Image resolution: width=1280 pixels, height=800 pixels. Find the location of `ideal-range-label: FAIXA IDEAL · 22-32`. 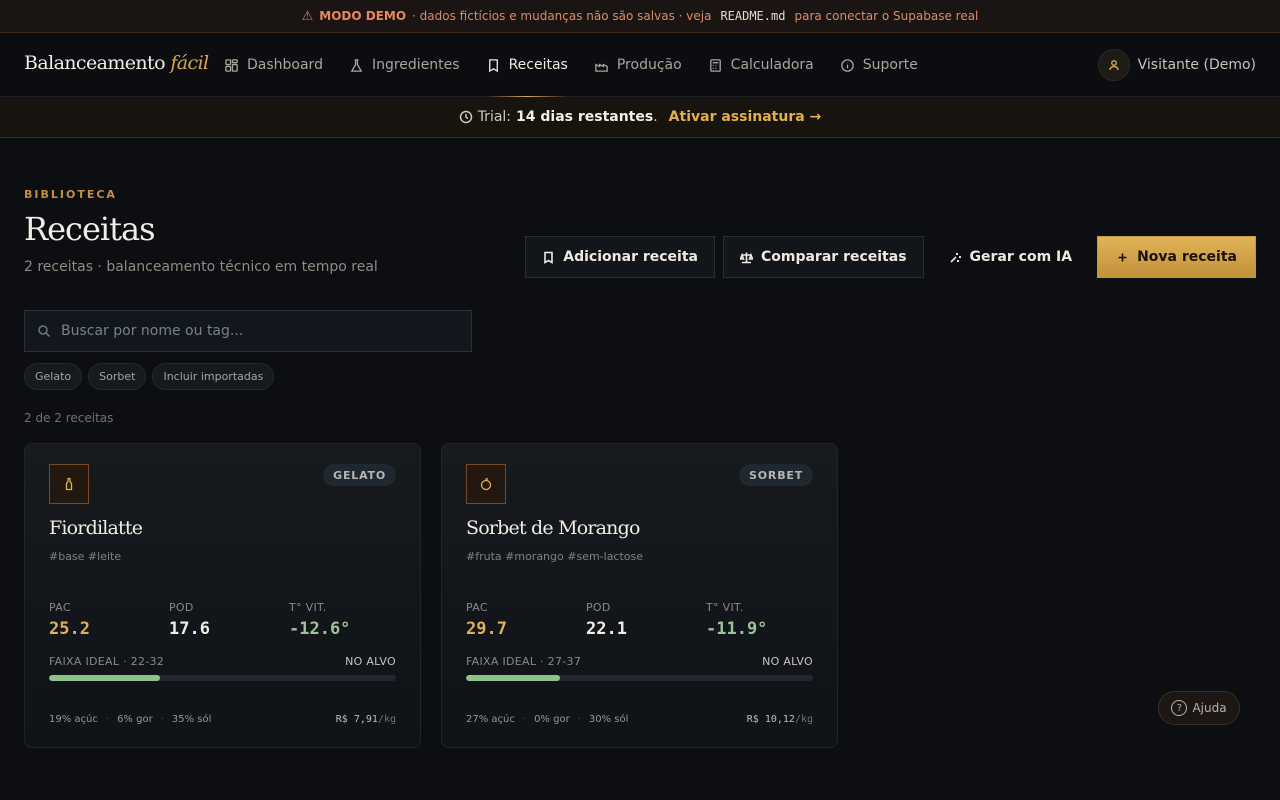

ideal-range-label: FAIXA IDEAL · 22-32 is located at coordinates (107, 661).